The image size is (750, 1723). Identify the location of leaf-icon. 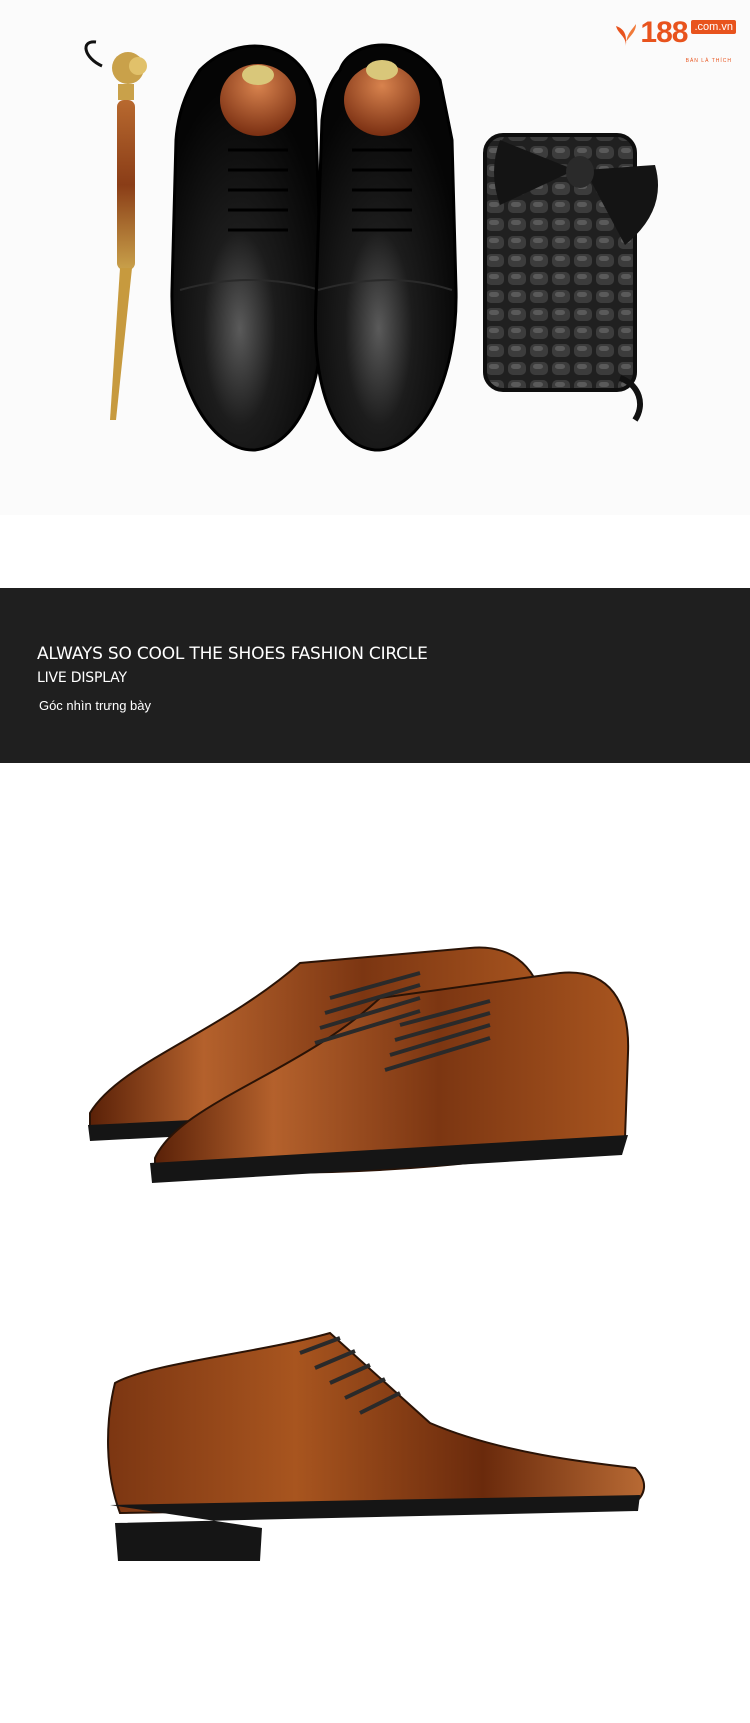
(626, 35).